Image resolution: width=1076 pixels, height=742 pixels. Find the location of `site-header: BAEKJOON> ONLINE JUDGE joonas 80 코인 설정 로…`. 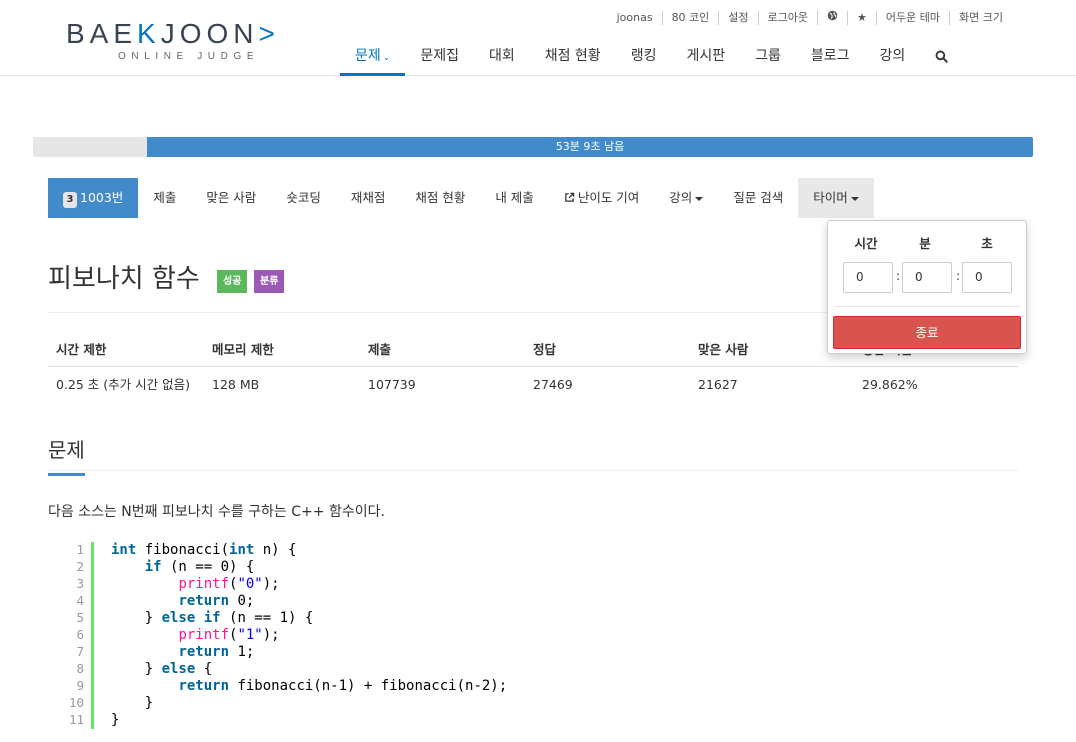

site-header: BAEKJOON> ONLINE JUDGE joonas 80 코인 설정 로… is located at coordinates (538, 38).